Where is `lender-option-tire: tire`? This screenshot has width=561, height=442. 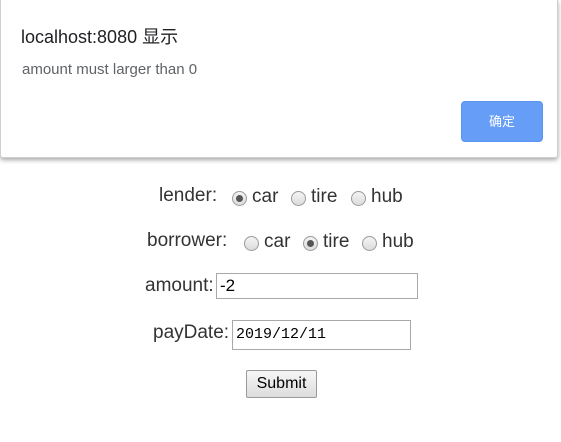 lender-option-tire: tire is located at coordinates (314, 197).